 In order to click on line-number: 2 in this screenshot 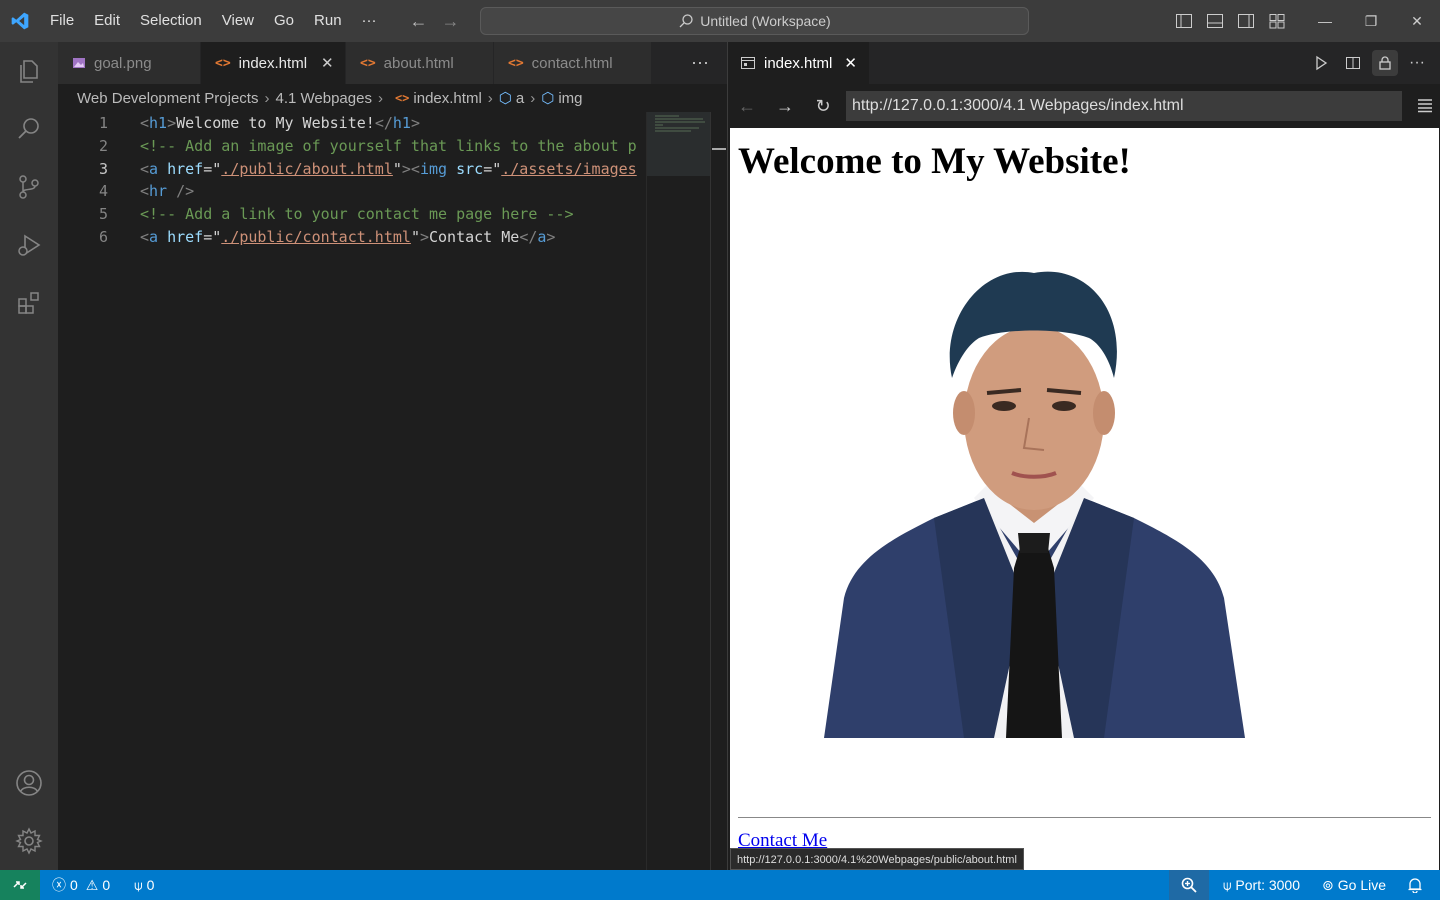, I will do `click(103, 146)`.